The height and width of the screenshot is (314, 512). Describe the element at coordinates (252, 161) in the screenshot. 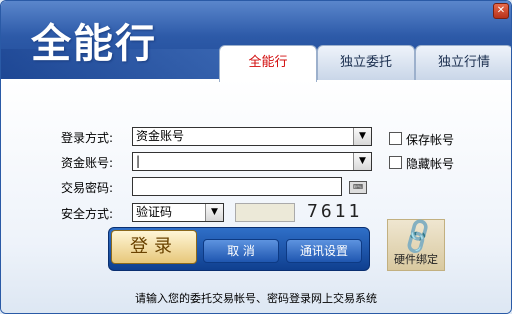

I see `account-input: | ▼` at that location.